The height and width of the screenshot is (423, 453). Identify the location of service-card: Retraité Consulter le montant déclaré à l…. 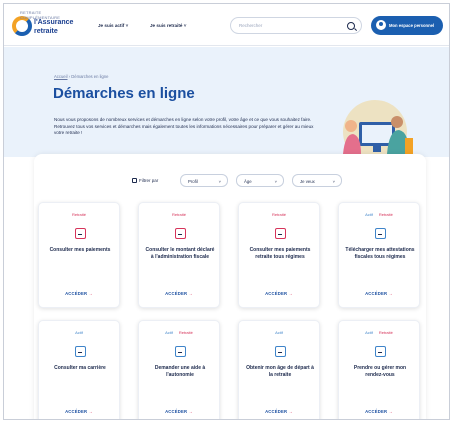
(179, 255).